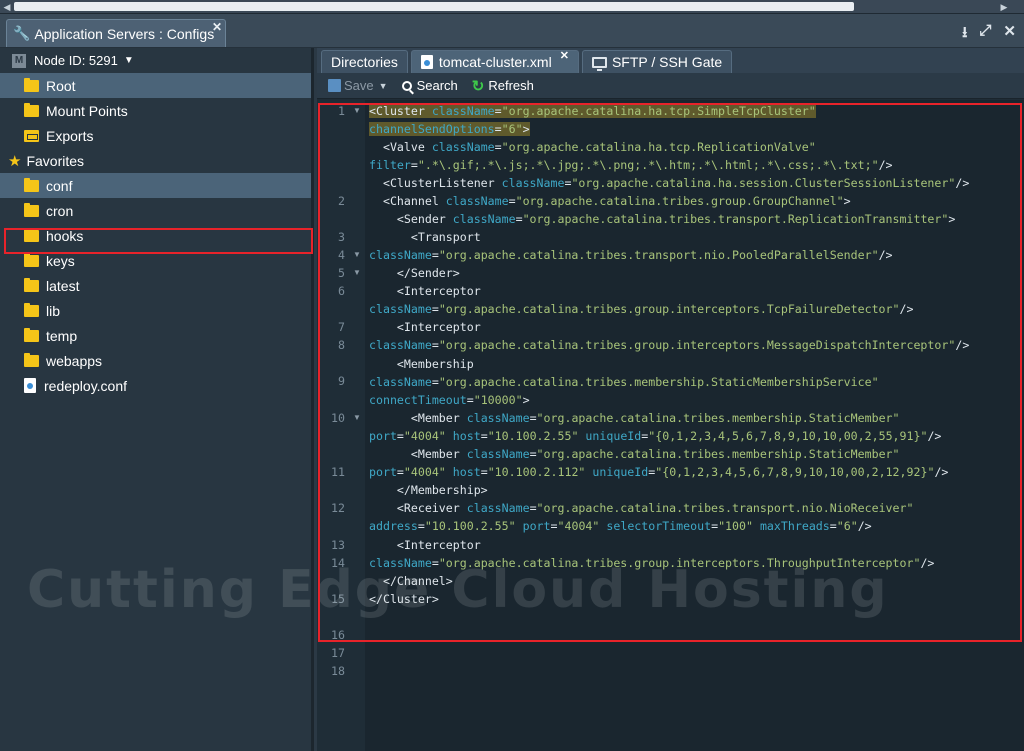 The height and width of the screenshot is (751, 1024). I want to click on window-tab: 🔧 Application Servers : Configs ✕, so click(116, 33).